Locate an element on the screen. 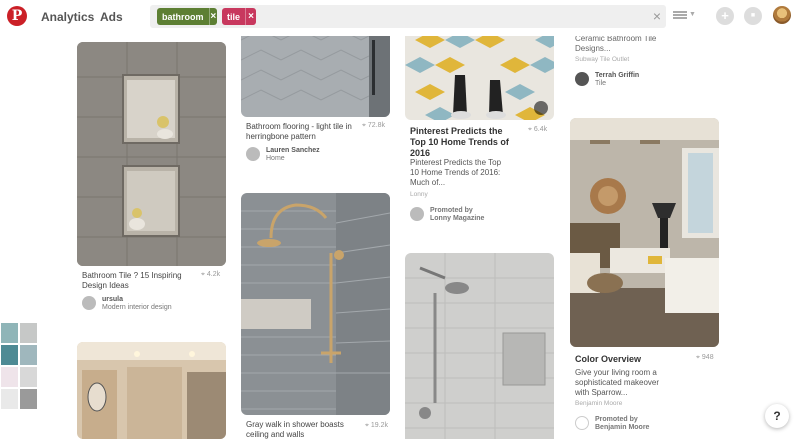 This screenshot has height=439, width=800. search-chip-label: tile is located at coordinates (234, 16).